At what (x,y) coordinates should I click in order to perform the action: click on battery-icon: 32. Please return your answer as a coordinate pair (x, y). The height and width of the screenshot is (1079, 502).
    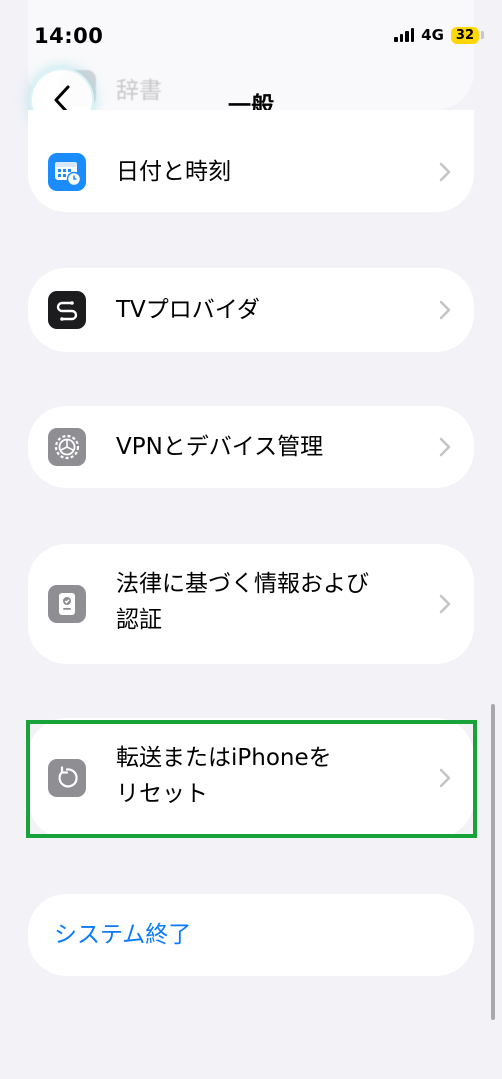
    Looking at the image, I should click on (464, 35).